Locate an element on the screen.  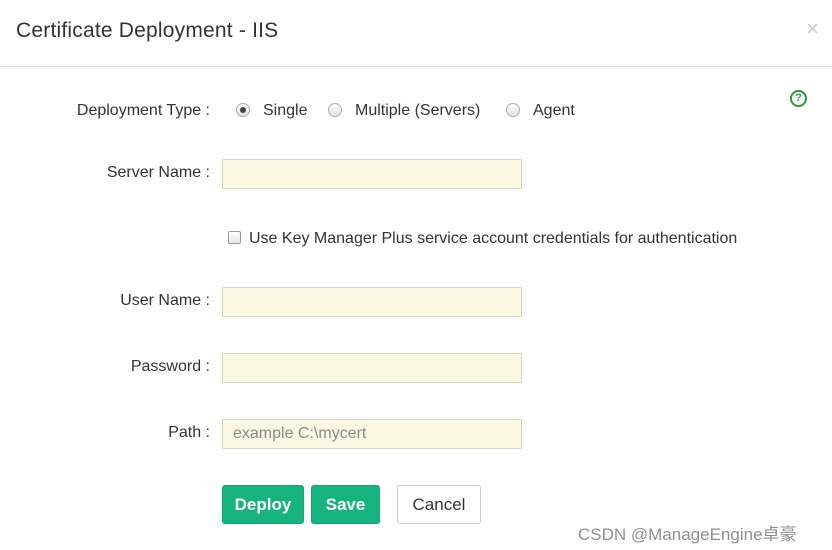
radio-multiple-label: Multiple (Servers) is located at coordinates (418, 110).